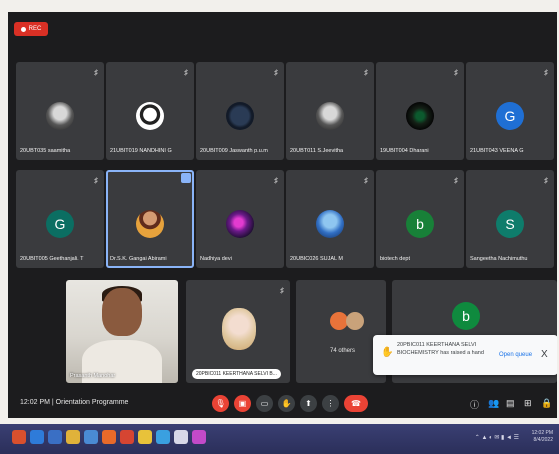 This screenshot has width=559, height=454. What do you see at coordinates (91, 437) in the screenshot?
I see `mail-icon` at bounding box center [91, 437].